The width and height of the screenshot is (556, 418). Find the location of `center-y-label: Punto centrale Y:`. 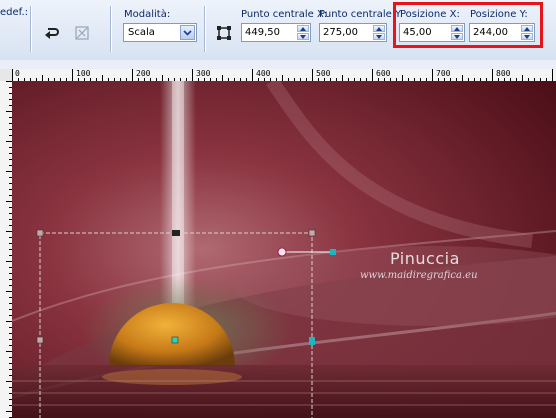

center-y-label: Punto centrale Y: is located at coordinates (361, 14).